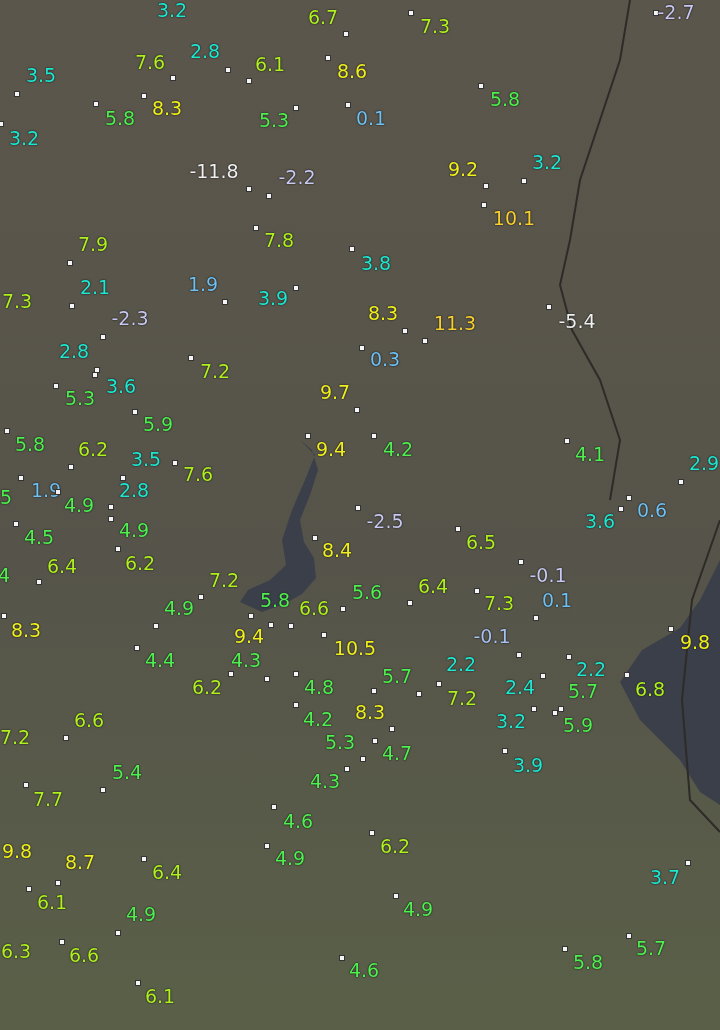 The image size is (720, 1030). I want to click on temperature-label: 11.3, so click(455, 323).